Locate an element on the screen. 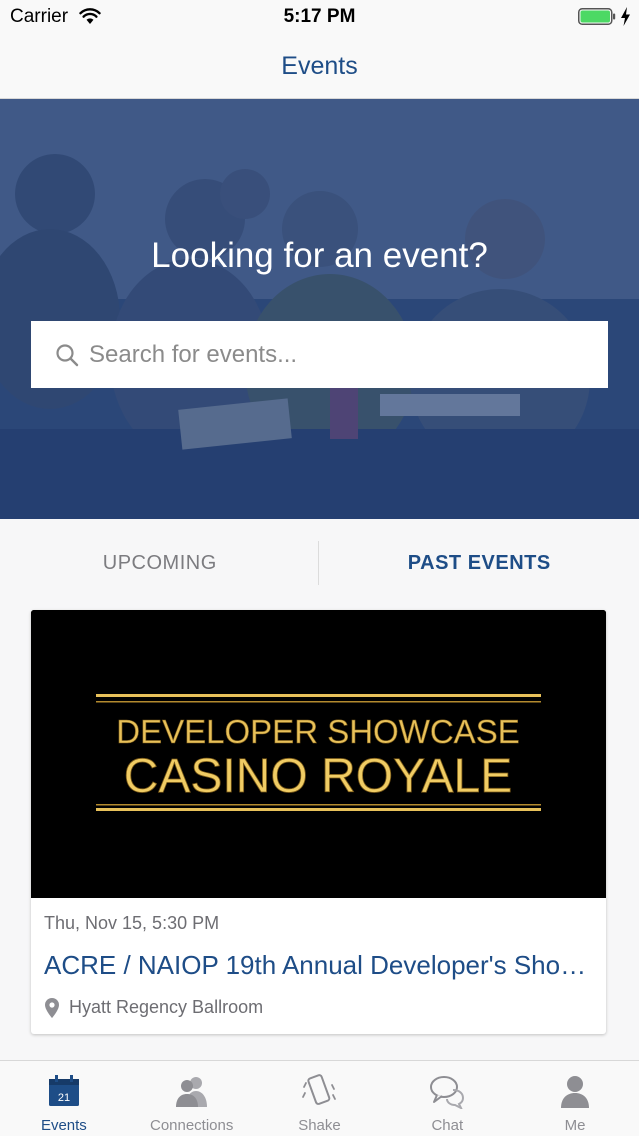  calendar-badge: 21 is located at coordinates (64, 1098).